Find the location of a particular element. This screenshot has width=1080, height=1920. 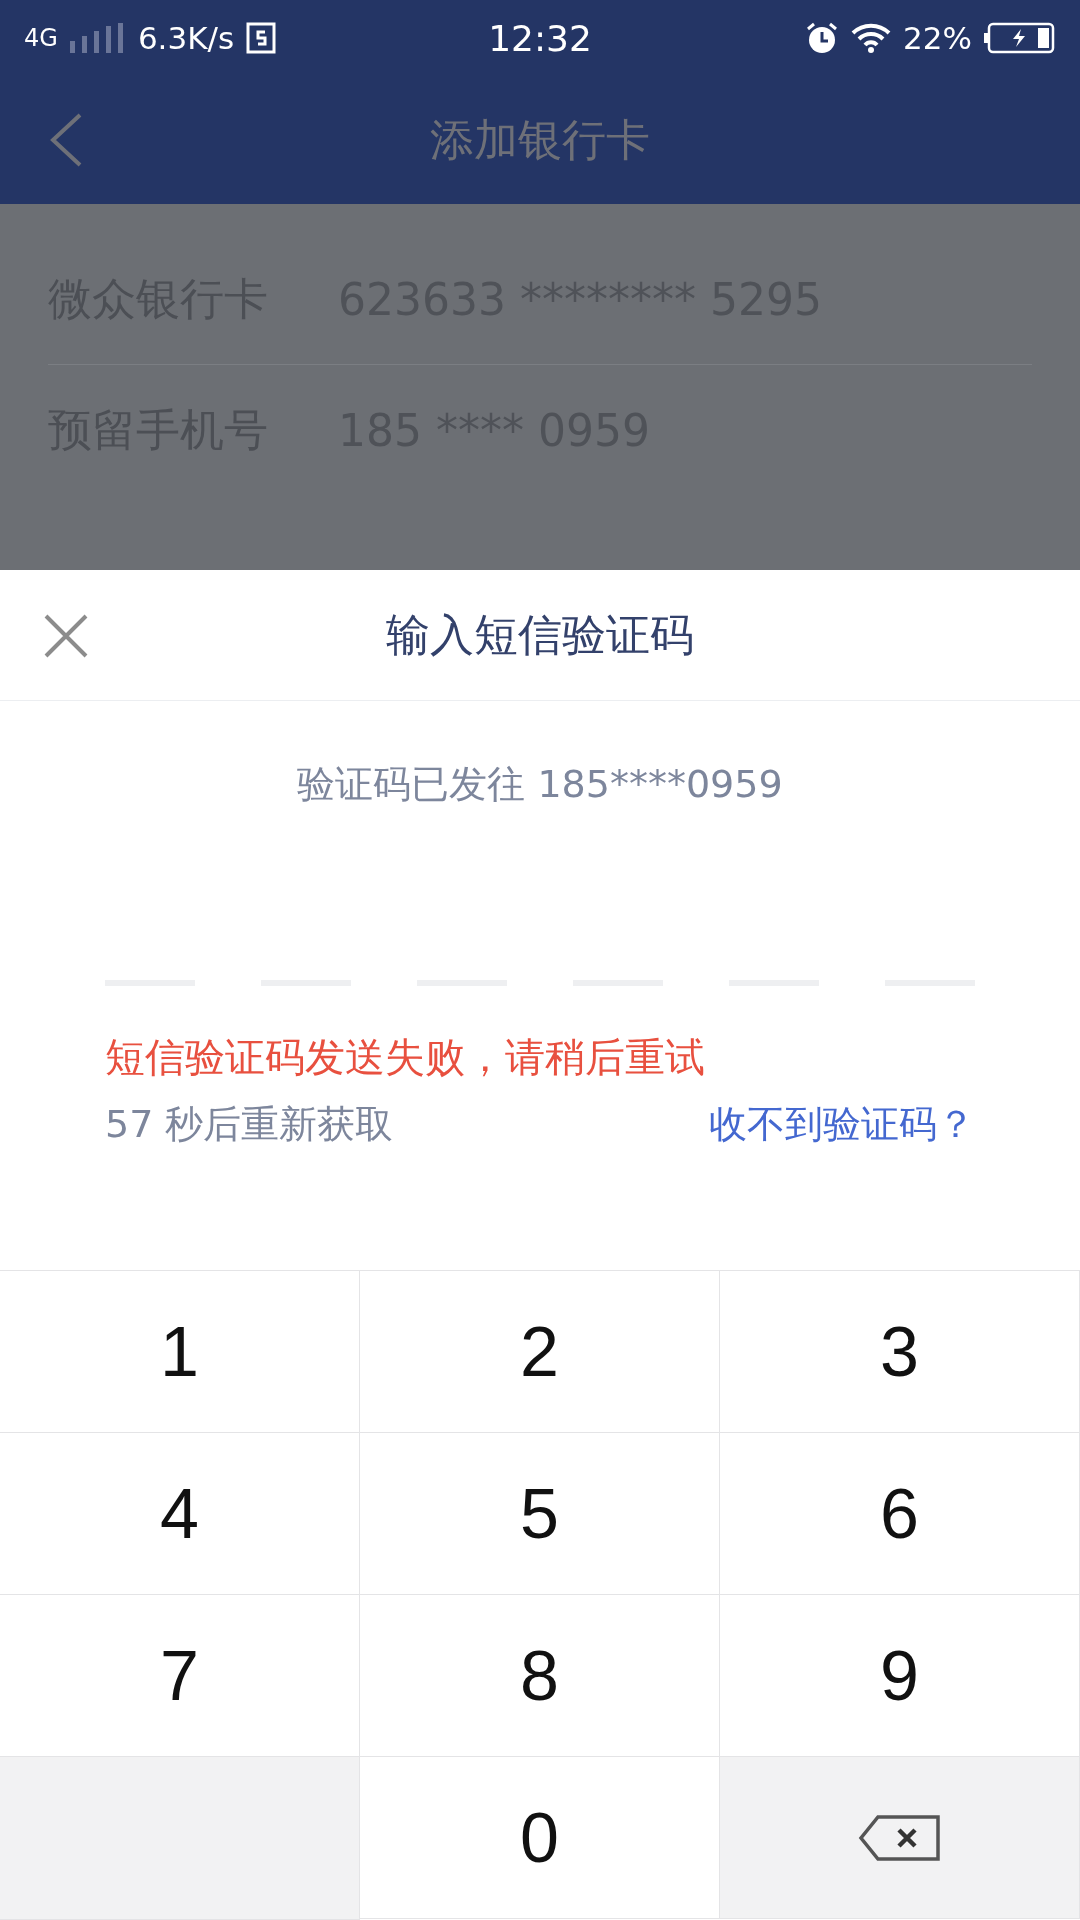

digit-key: 4 is located at coordinates (180, 1514).